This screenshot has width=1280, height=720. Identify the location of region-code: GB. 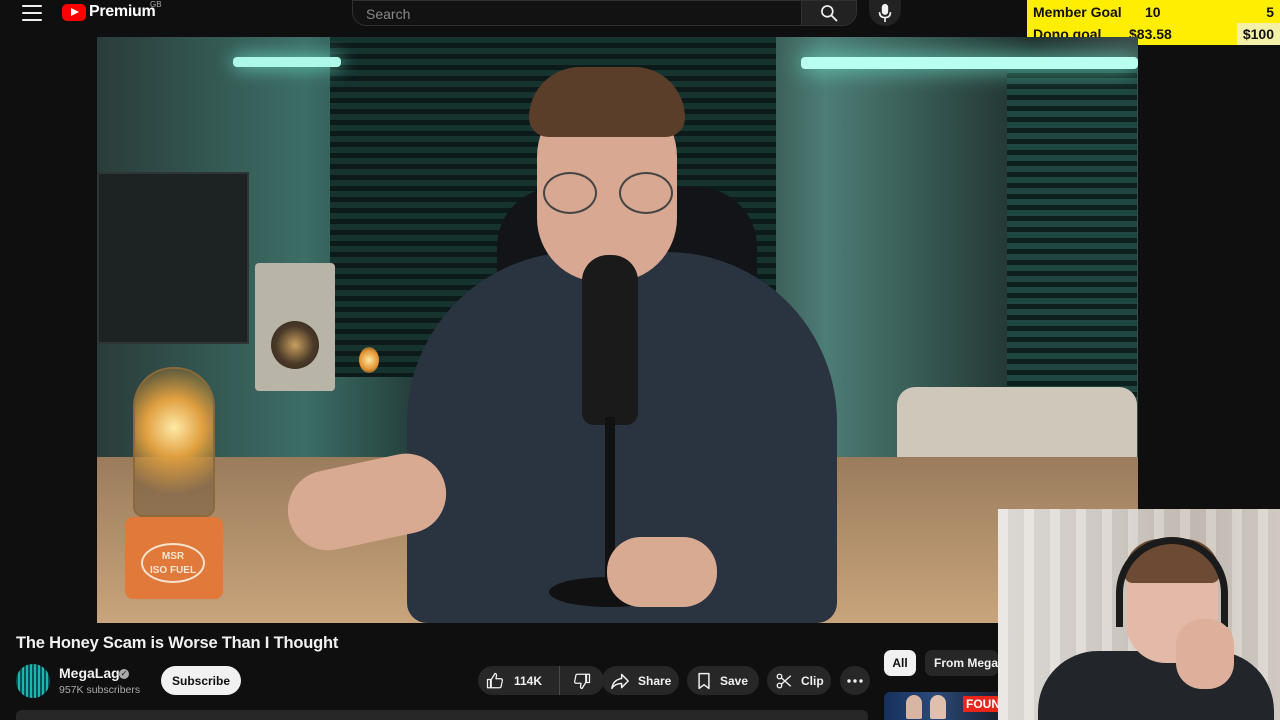
(156, 4).